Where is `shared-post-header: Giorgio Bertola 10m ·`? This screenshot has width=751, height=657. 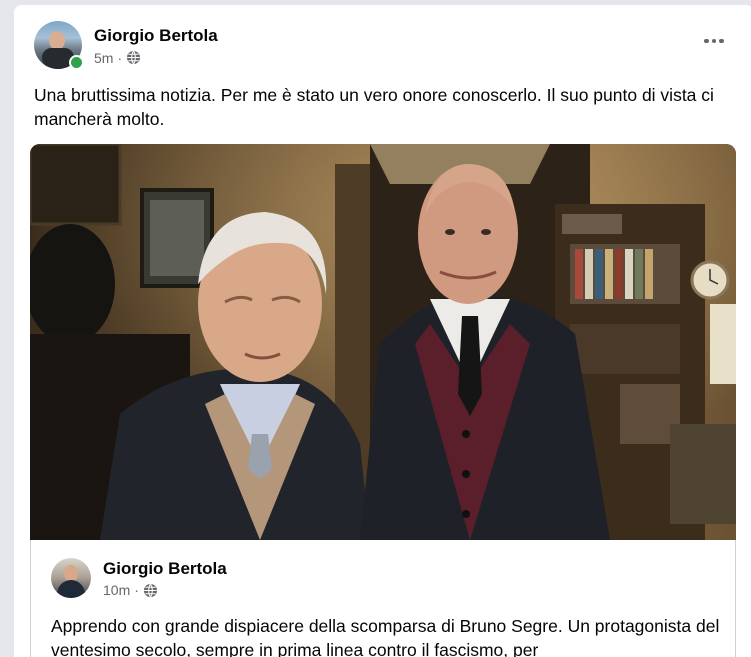 shared-post-header: Giorgio Bertola 10m · is located at coordinates (139, 578).